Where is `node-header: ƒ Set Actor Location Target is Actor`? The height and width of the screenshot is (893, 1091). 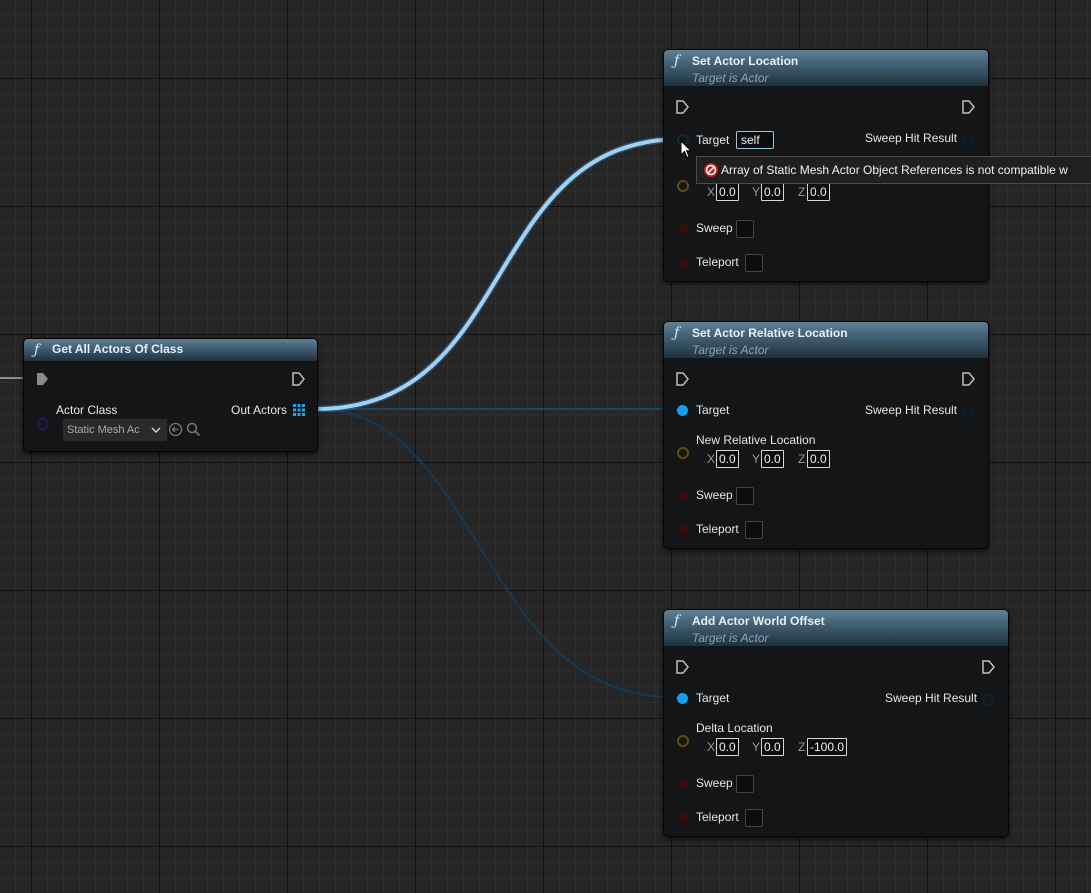 node-header: ƒ Set Actor Location Target is Actor is located at coordinates (826, 68).